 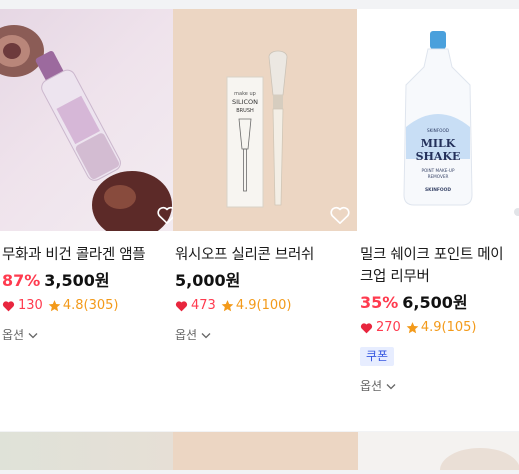 I want to click on like-count: 270, so click(x=388, y=327).